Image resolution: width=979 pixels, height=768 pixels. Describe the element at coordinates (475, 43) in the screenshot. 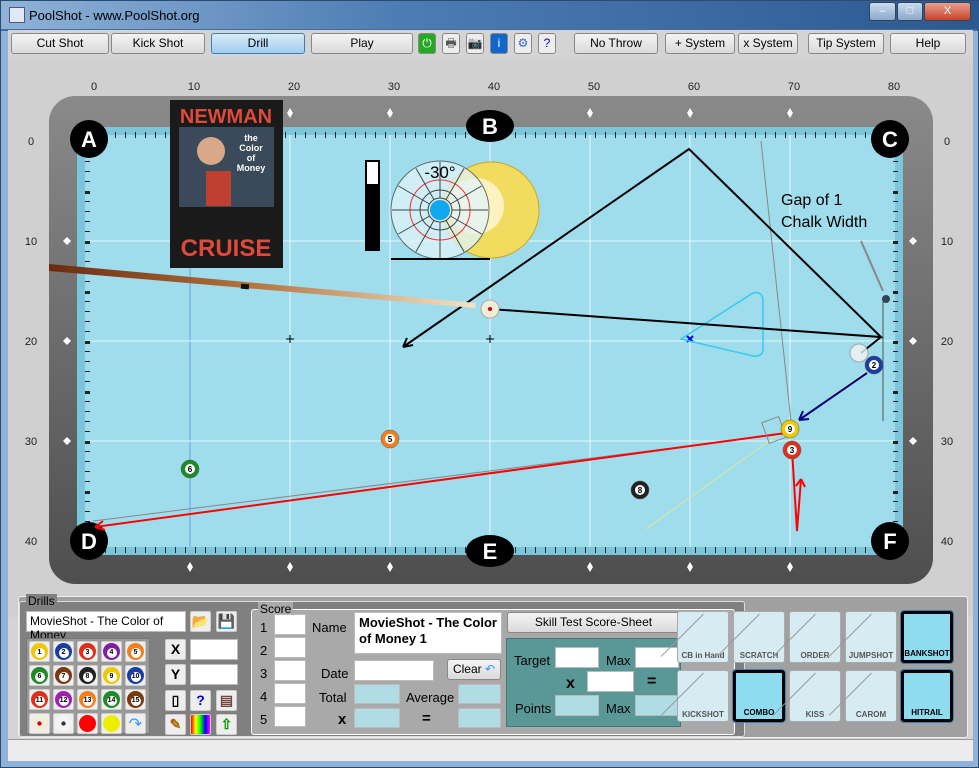

I see `camera-icon: 📷` at that location.